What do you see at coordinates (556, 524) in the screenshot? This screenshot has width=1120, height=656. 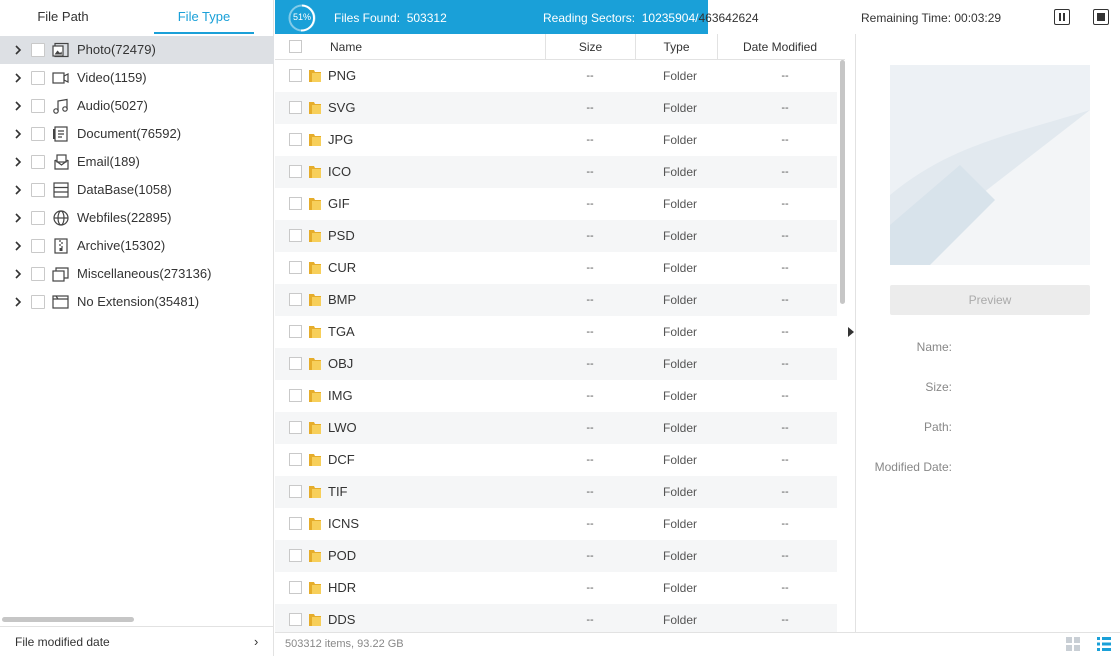 I see `table-row: ICNS -- Folder --` at bounding box center [556, 524].